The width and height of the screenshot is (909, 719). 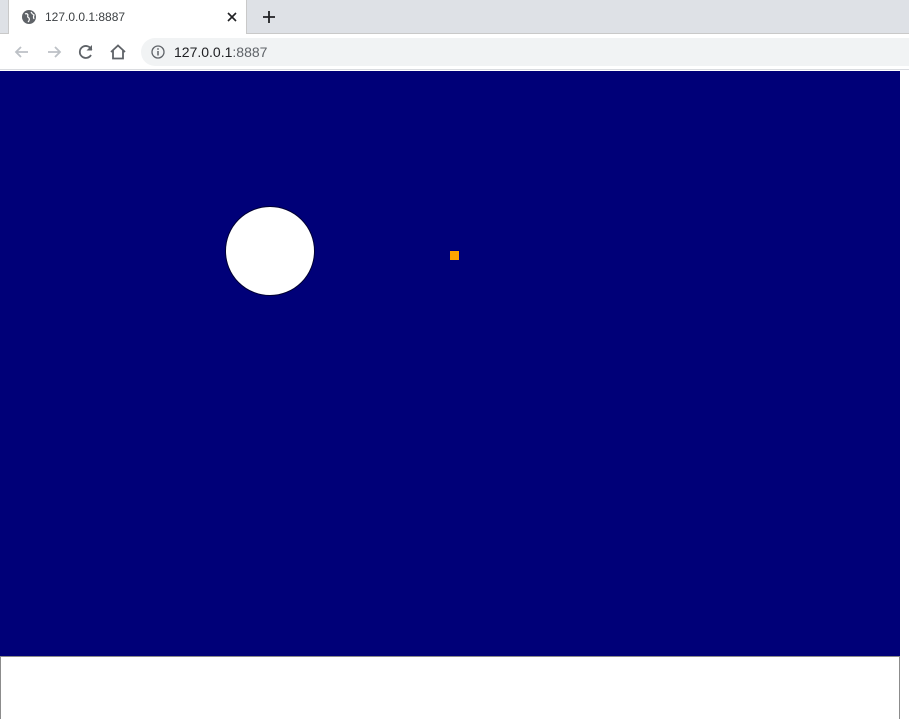 What do you see at coordinates (85, 17) in the screenshot?
I see `tab-title: 127.0.0.1:8887` at bounding box center [85, 17].